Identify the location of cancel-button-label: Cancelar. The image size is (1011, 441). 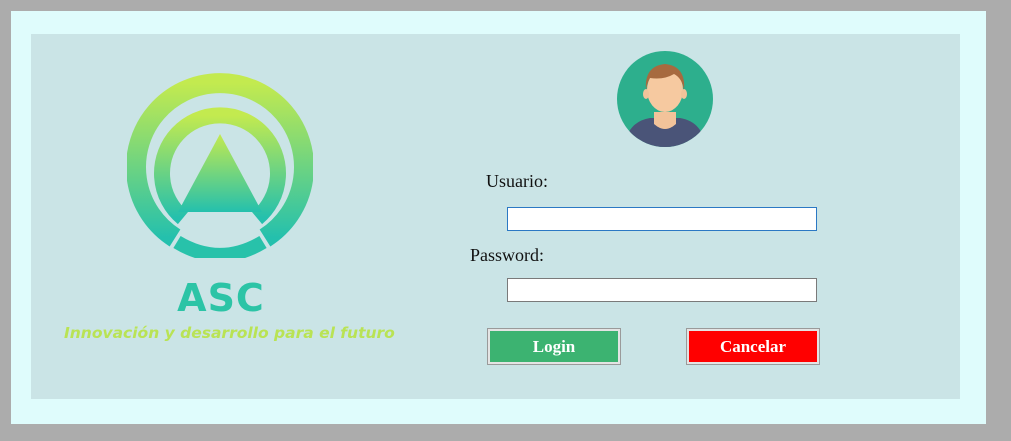
(753, 346).